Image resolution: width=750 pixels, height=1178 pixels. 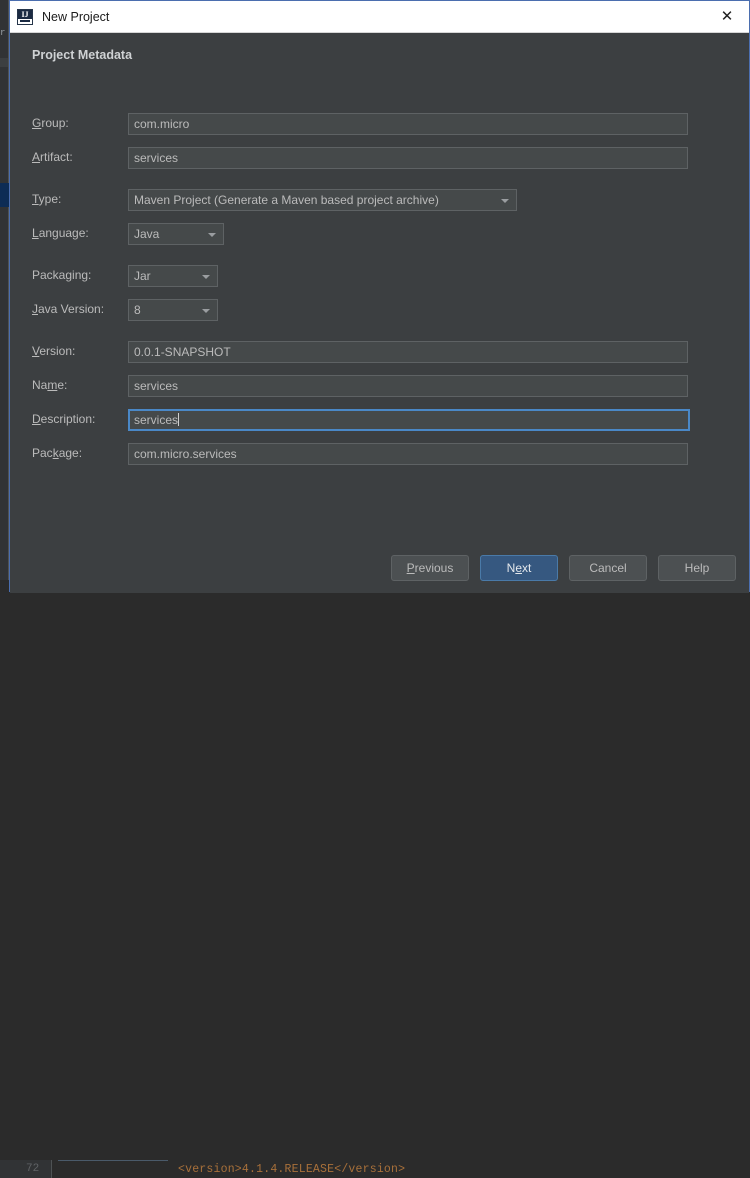 I want to click on ide-left-tool-tab, so click(x=4, y=195).